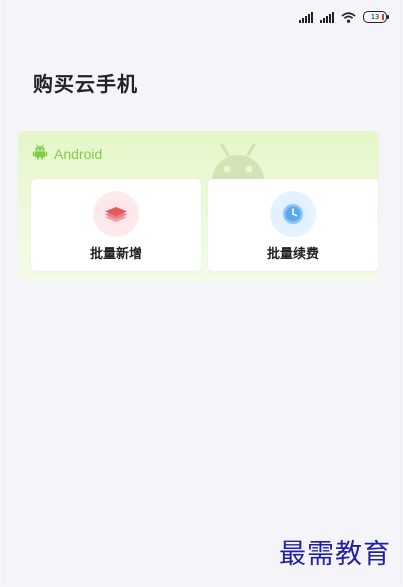 This screenshot has width=403, height=587. Describe the element at coordinates (40, 153) in the screenshot. I see `android-icon` at that location.